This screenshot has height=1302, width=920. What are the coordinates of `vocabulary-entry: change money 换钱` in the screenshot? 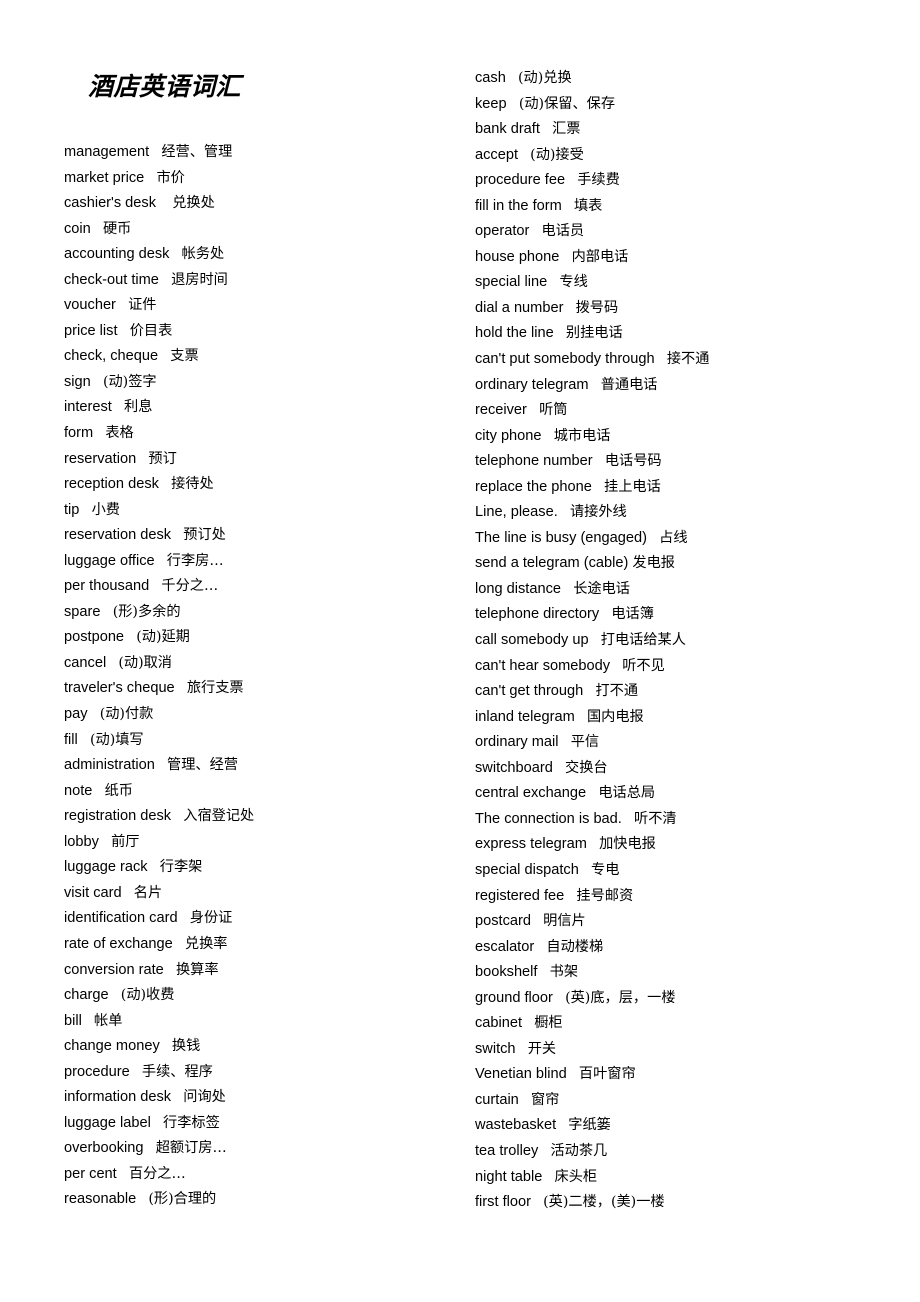 It's located at (264, 1047).